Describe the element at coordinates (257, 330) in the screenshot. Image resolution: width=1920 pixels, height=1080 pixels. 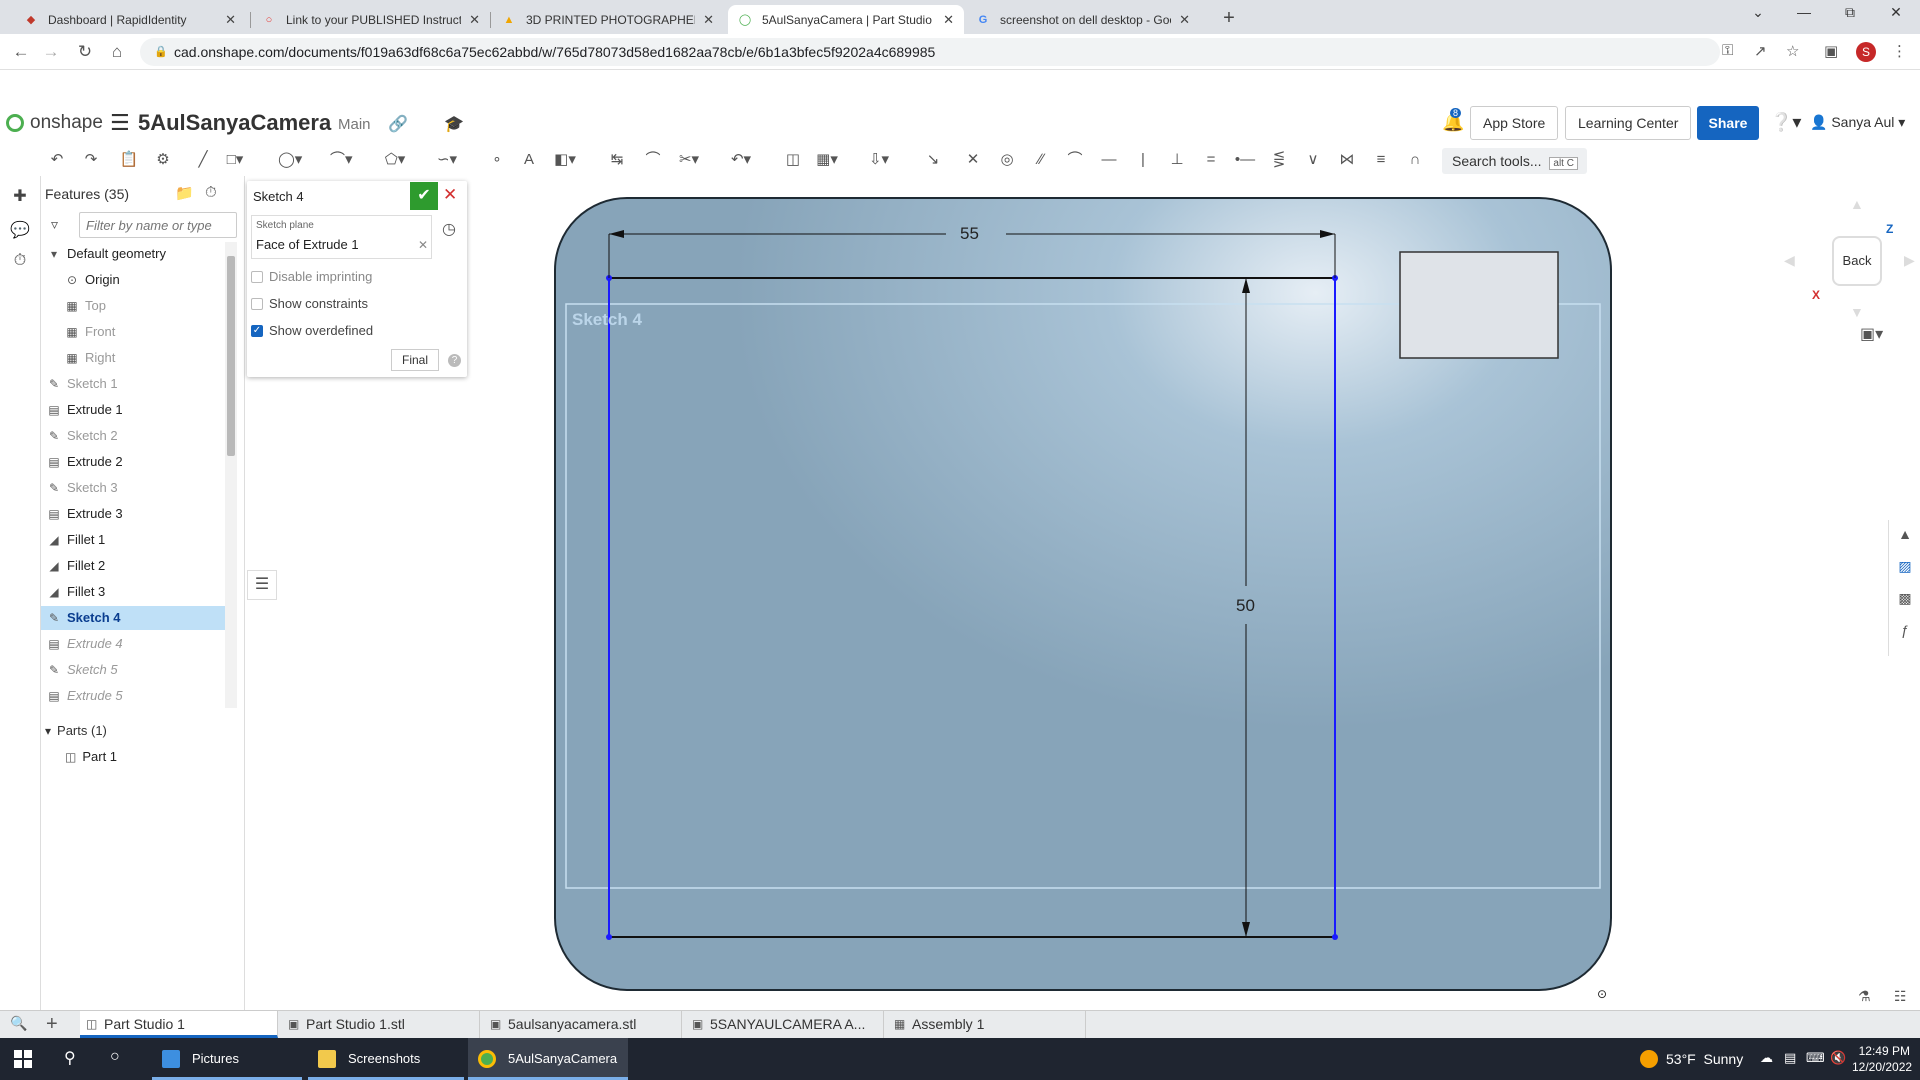
I see `show-overdefined-checkbox: ✓` at that location.